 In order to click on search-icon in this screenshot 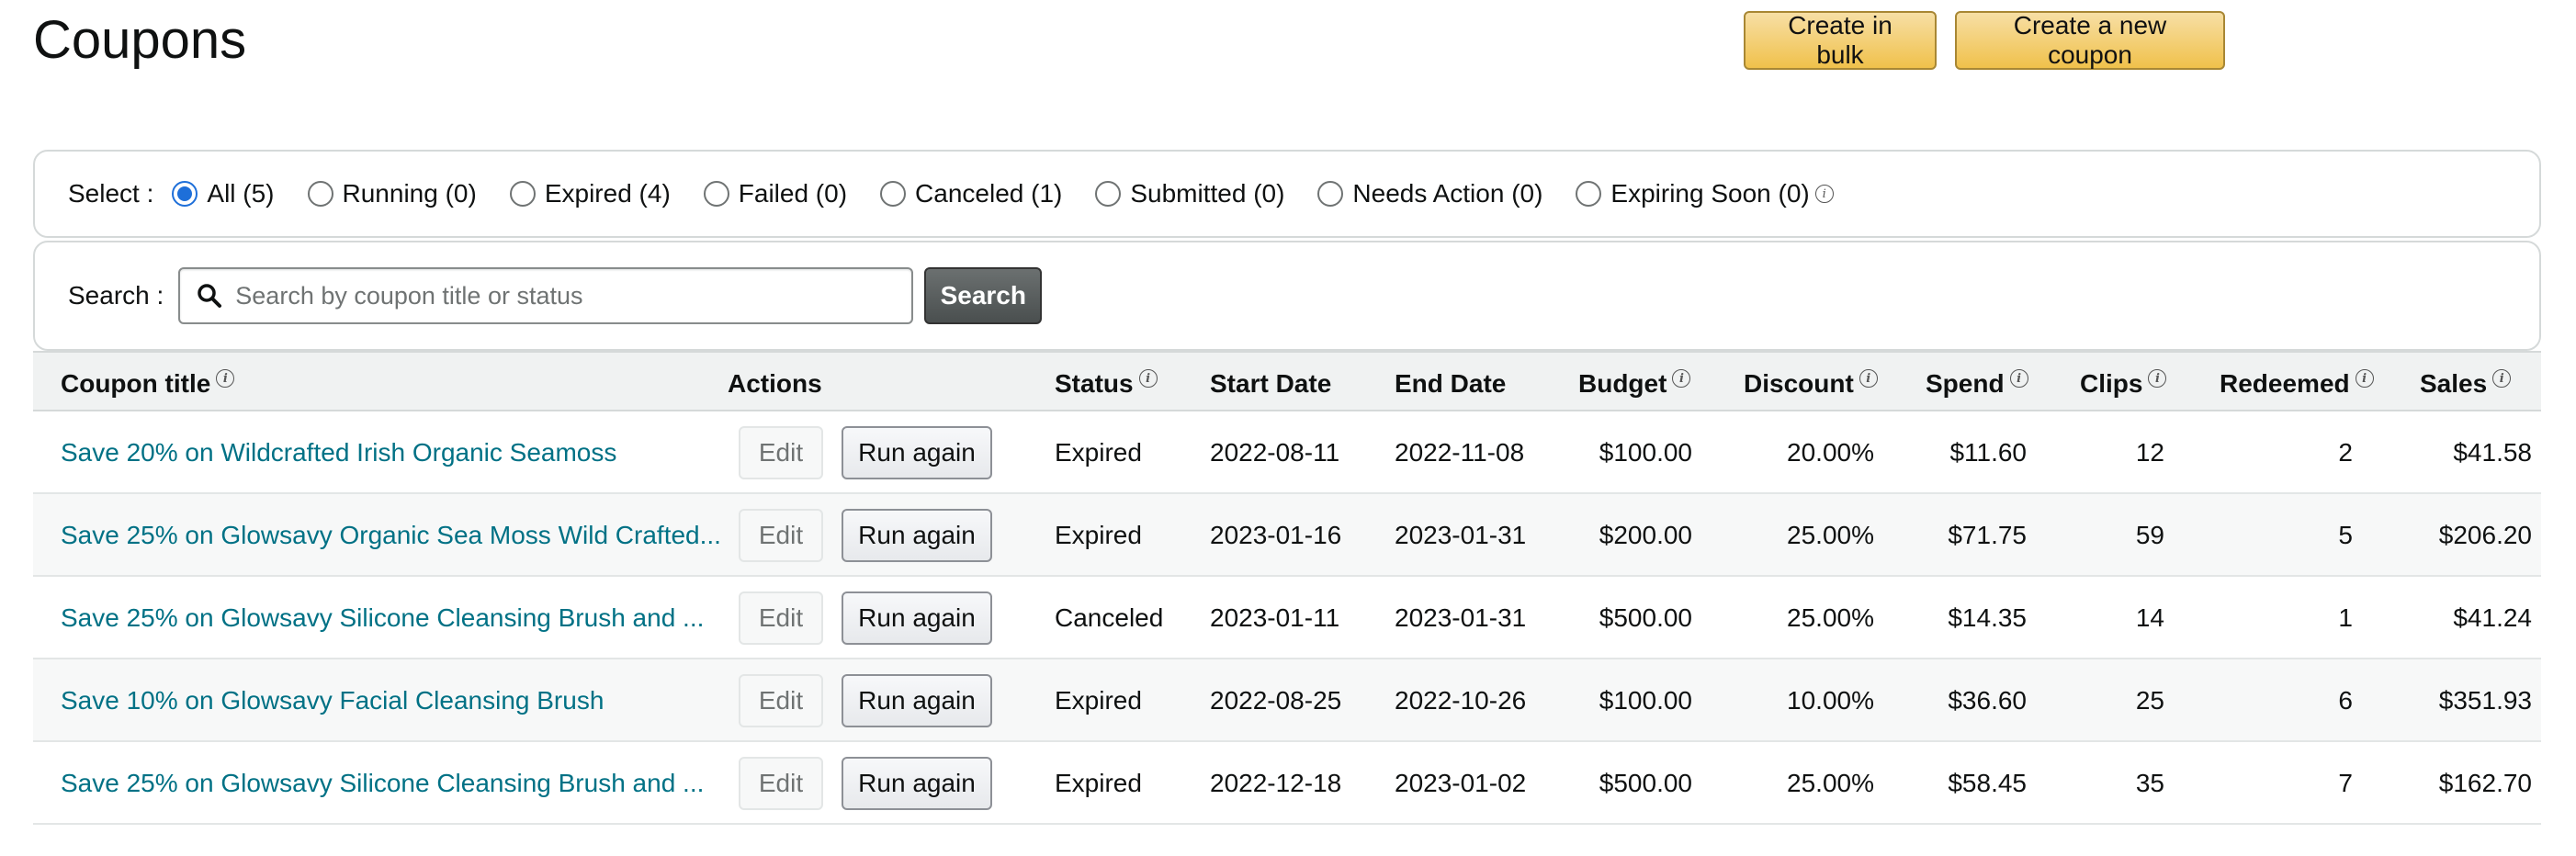, I will do `click(210, 296)`.